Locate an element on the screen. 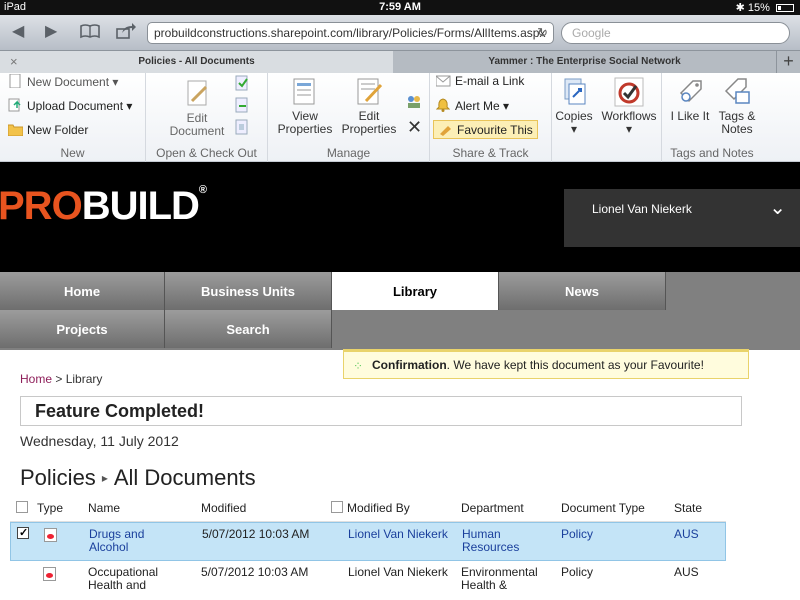 This screenshot has height=600, width=800. ribbon-group-workflows: Workflows ▾ is located at coordinates (629, 117).